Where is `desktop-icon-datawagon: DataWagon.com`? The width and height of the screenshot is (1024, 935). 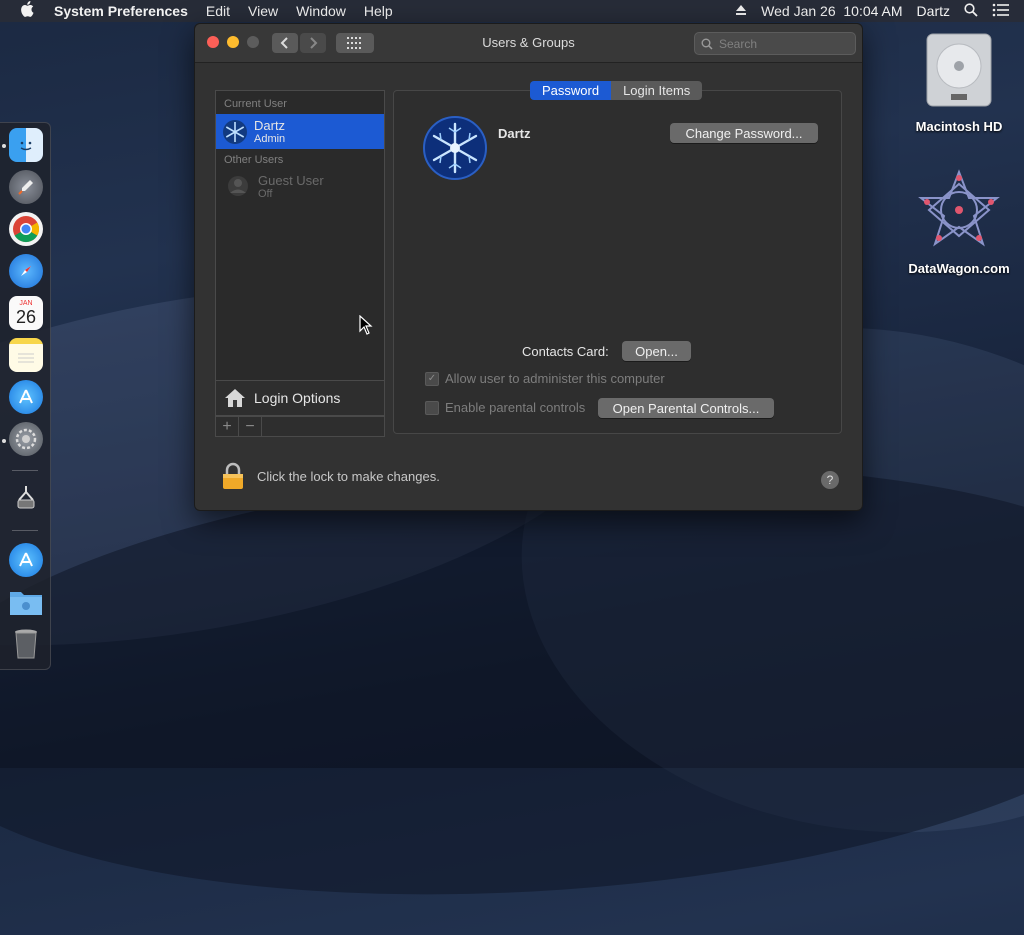
desktop-icon-datawagon: DataWagon.com is located at coordinates (959, 222).